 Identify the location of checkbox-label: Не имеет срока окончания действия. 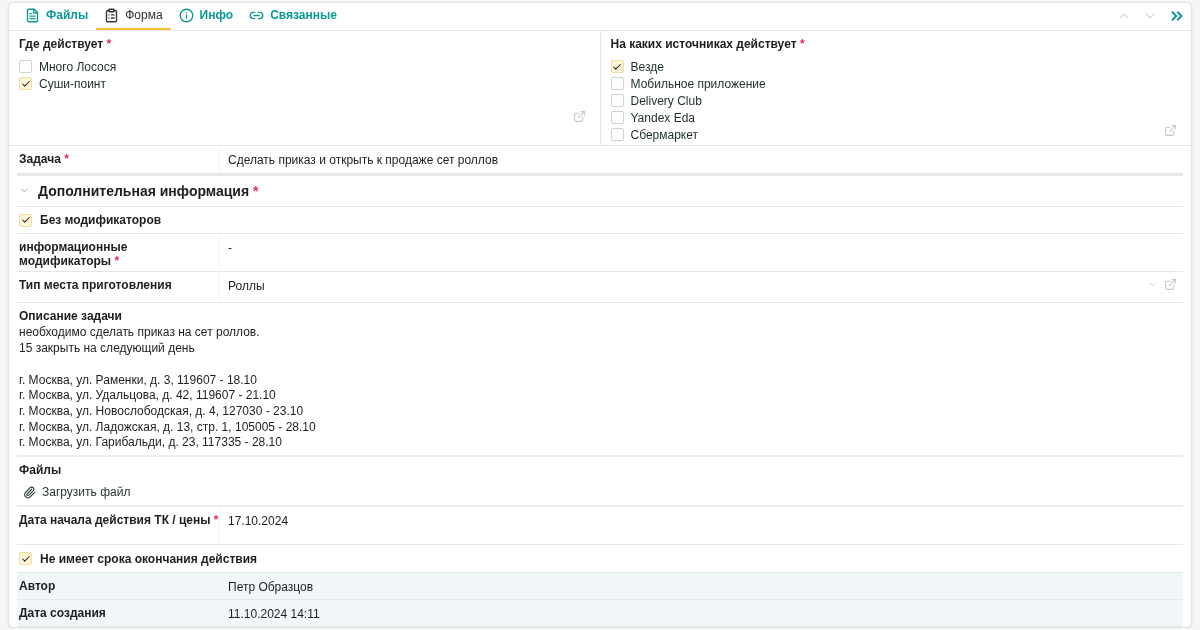
(148, 558).